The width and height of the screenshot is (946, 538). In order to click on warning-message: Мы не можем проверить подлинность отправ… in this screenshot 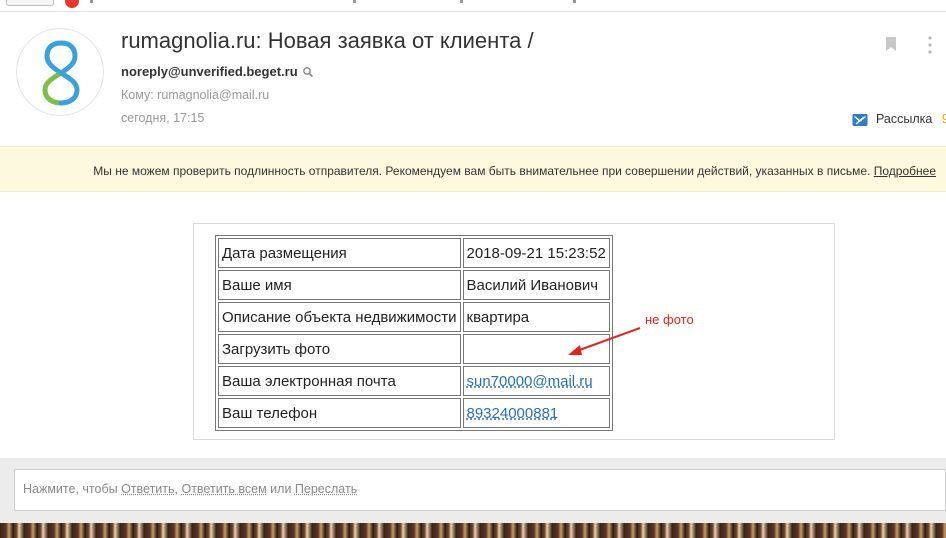, I will do `click(514, 171)`.